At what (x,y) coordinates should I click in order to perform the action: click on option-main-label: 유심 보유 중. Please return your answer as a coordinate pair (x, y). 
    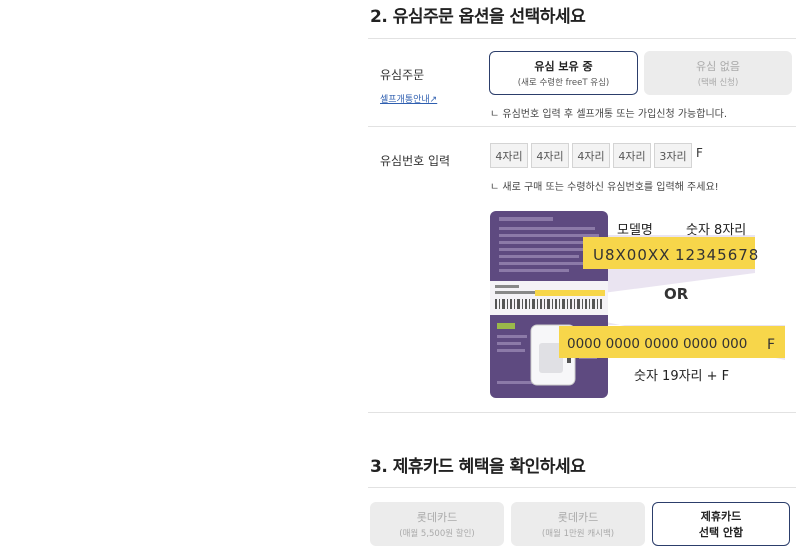
    Looking at the image, I should click on (563, 66).